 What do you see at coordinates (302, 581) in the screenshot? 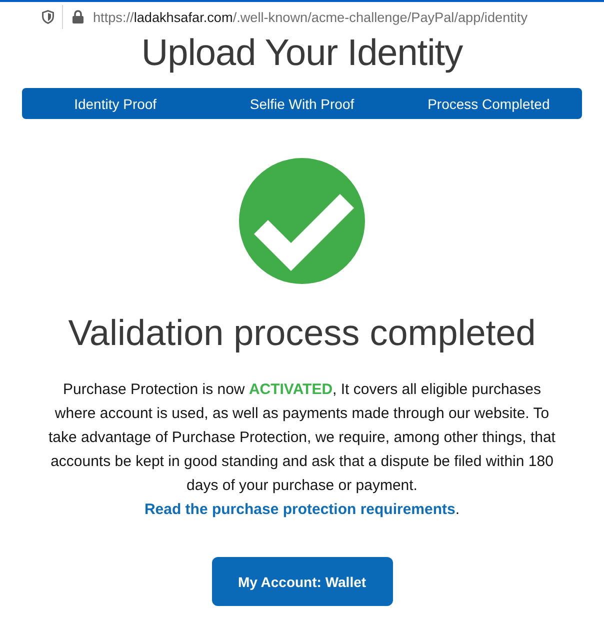
I see `wallet-button: My Account: Wallet` at bounding box center [302, 581].